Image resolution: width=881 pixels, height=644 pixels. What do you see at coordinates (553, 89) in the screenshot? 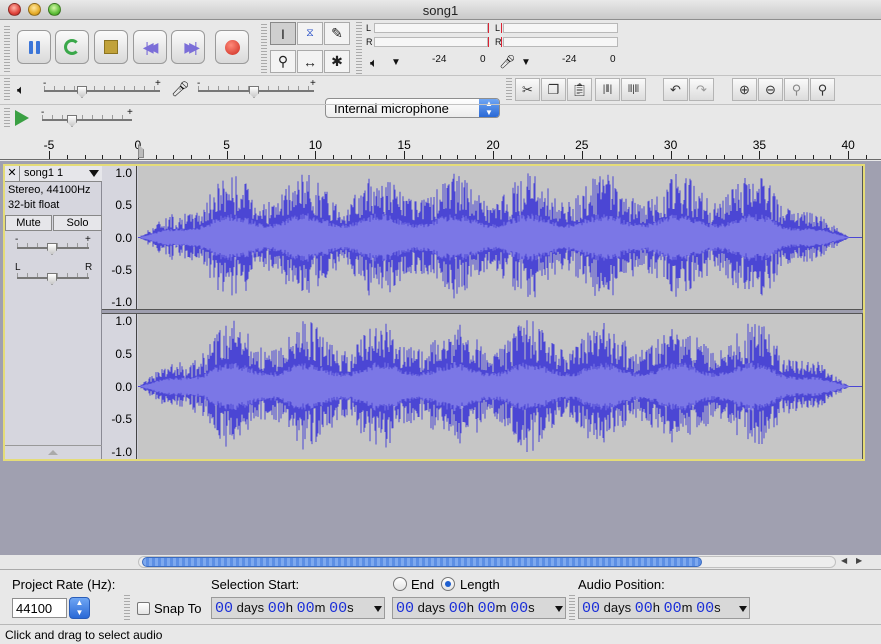
I see `copy-button: ❐` at bounding box center [553, 89].